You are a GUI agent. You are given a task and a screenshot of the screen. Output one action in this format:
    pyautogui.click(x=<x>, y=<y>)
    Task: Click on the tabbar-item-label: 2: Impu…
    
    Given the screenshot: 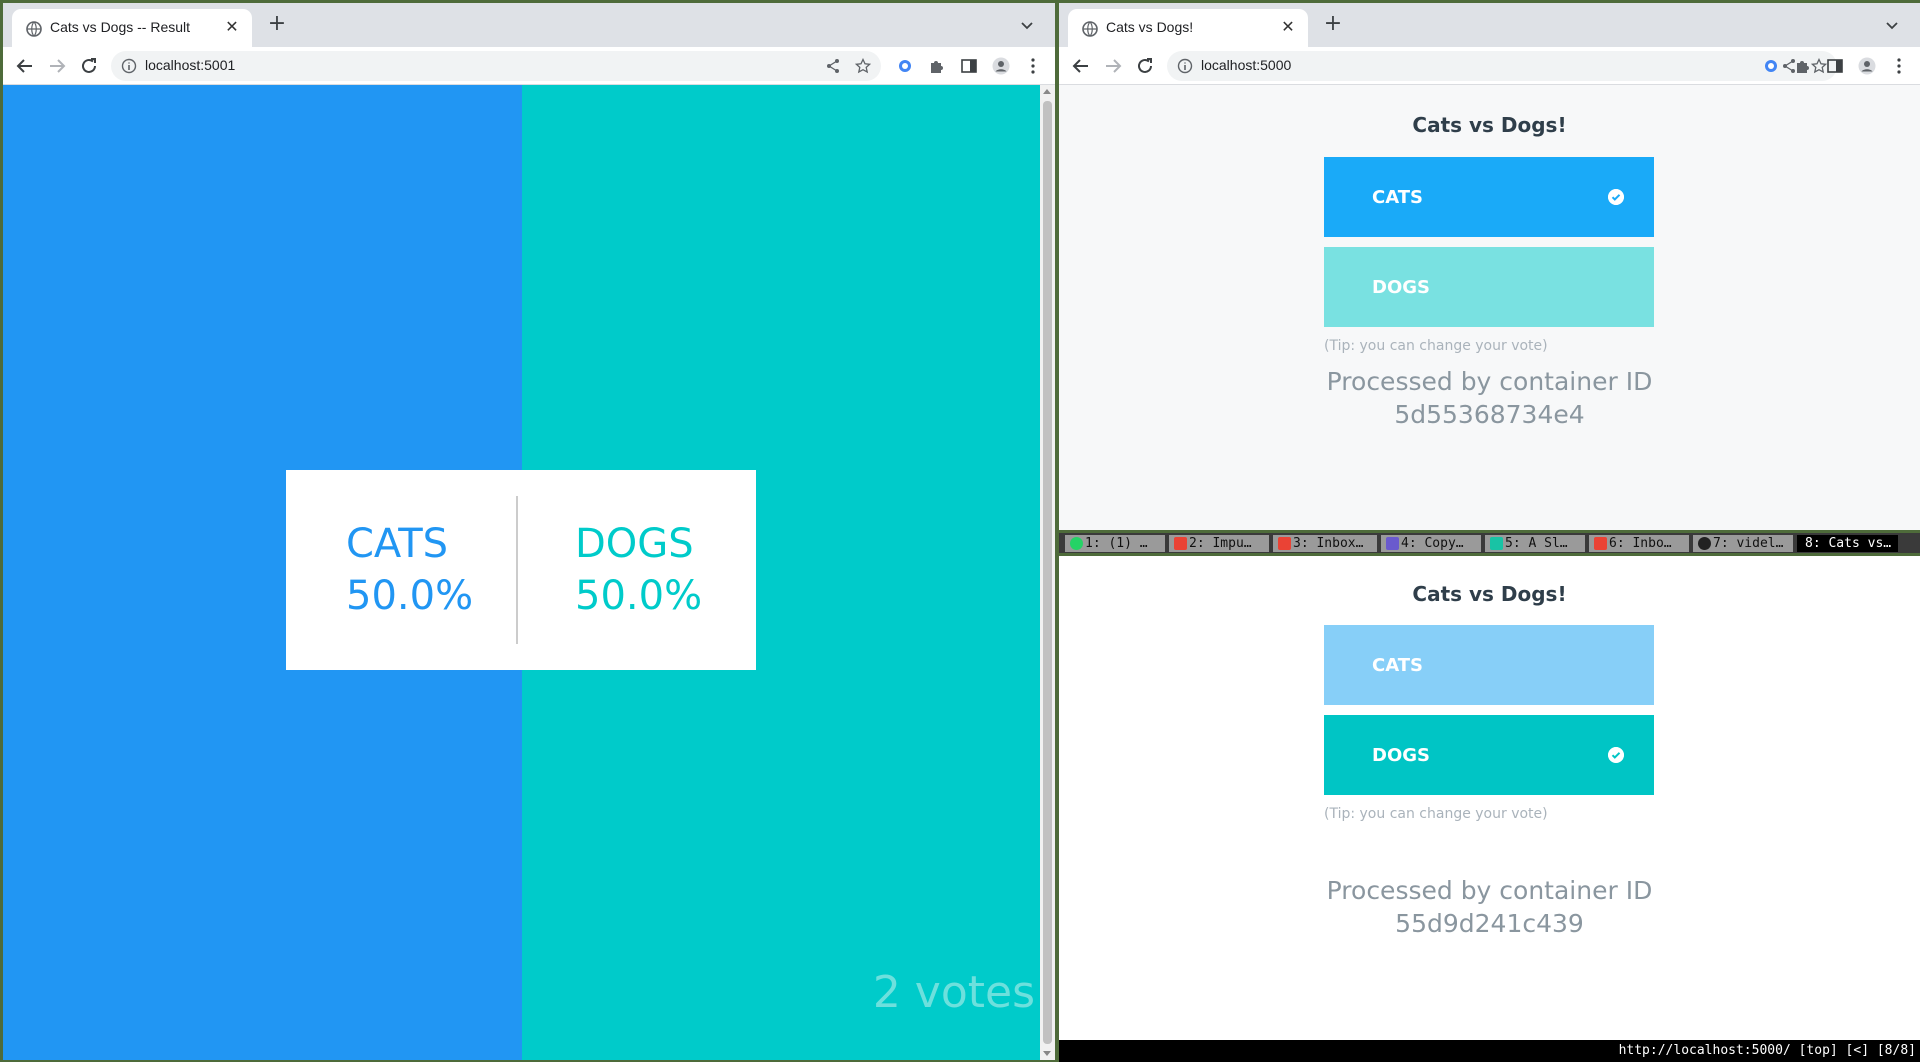 What is the action you would take?
    pyautogui.click(x=1220, y=543)
    